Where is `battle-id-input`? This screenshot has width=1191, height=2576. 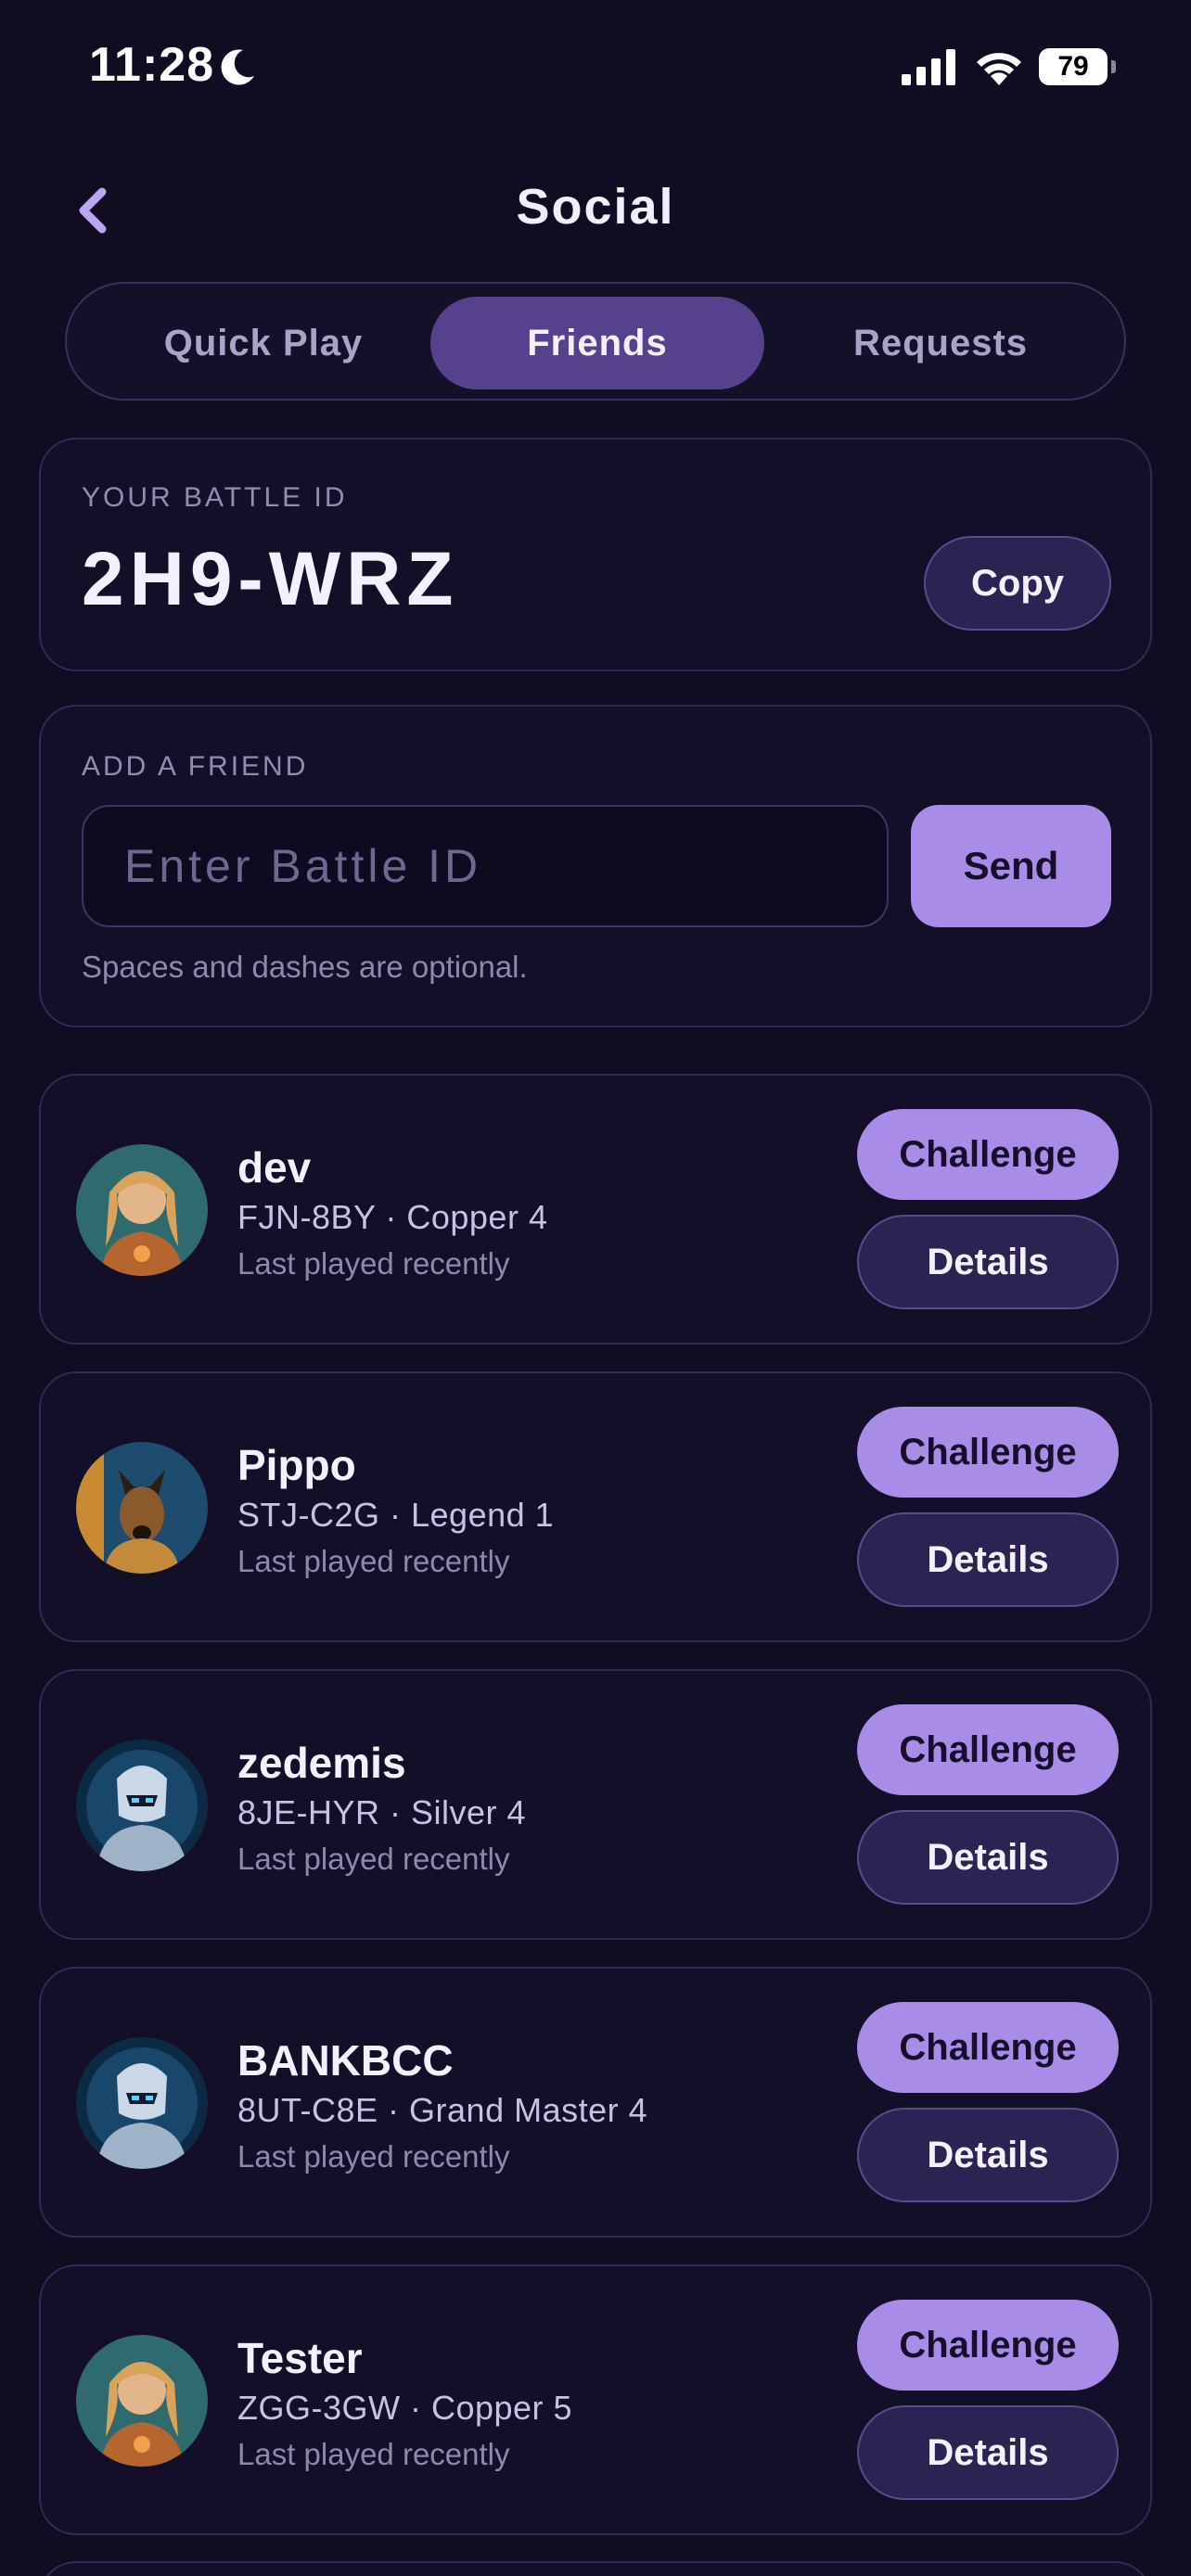
battle-id-input is located at coordinates (486, 866).